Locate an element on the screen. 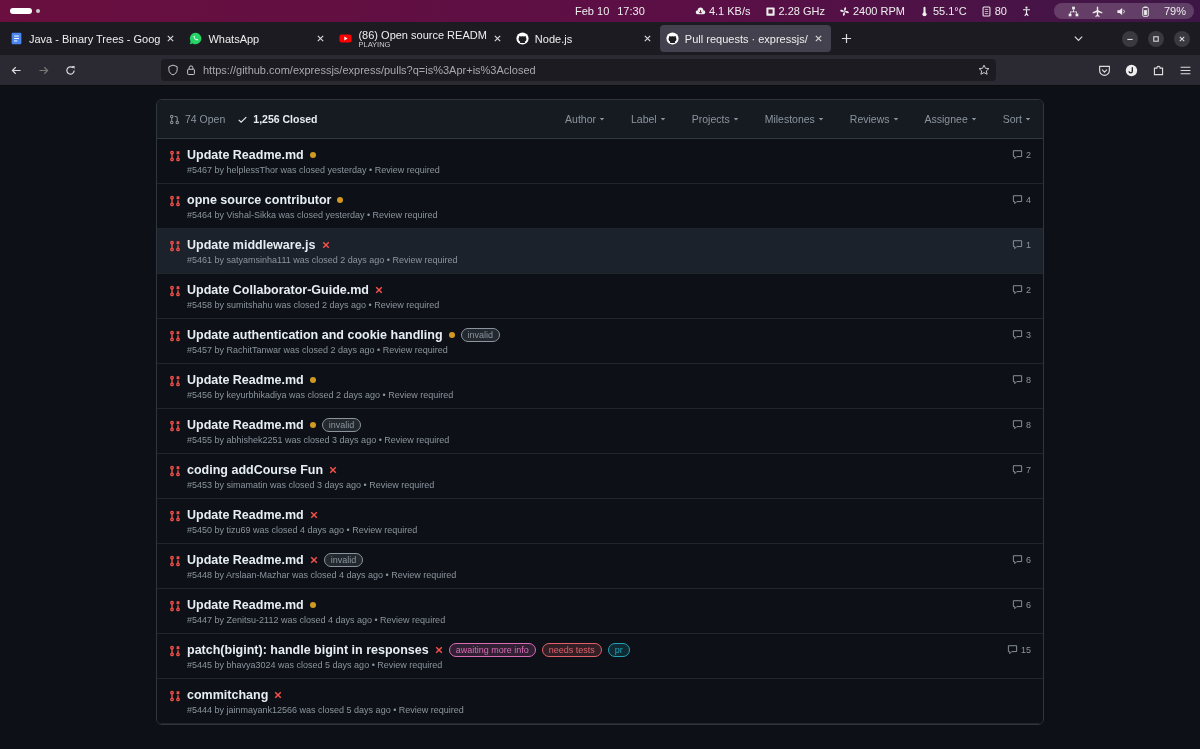  comment-count-link: 15 is located at coordinates (1019, 649).